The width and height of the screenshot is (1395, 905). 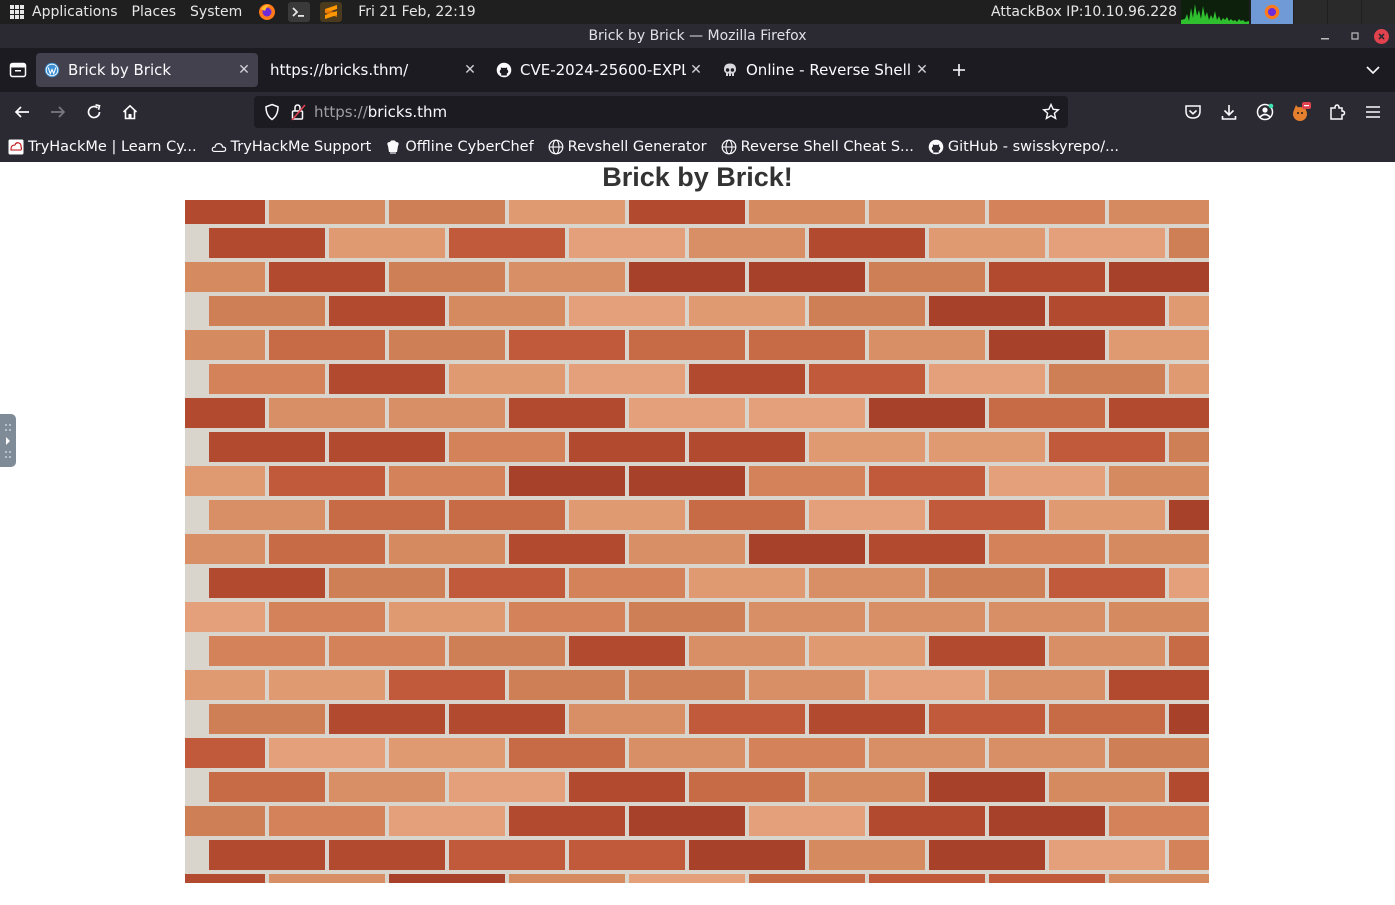 What do you see at coordinates (94, 112) in the screenshot?
I see `reload-icon` at bounding box center [94, 112].